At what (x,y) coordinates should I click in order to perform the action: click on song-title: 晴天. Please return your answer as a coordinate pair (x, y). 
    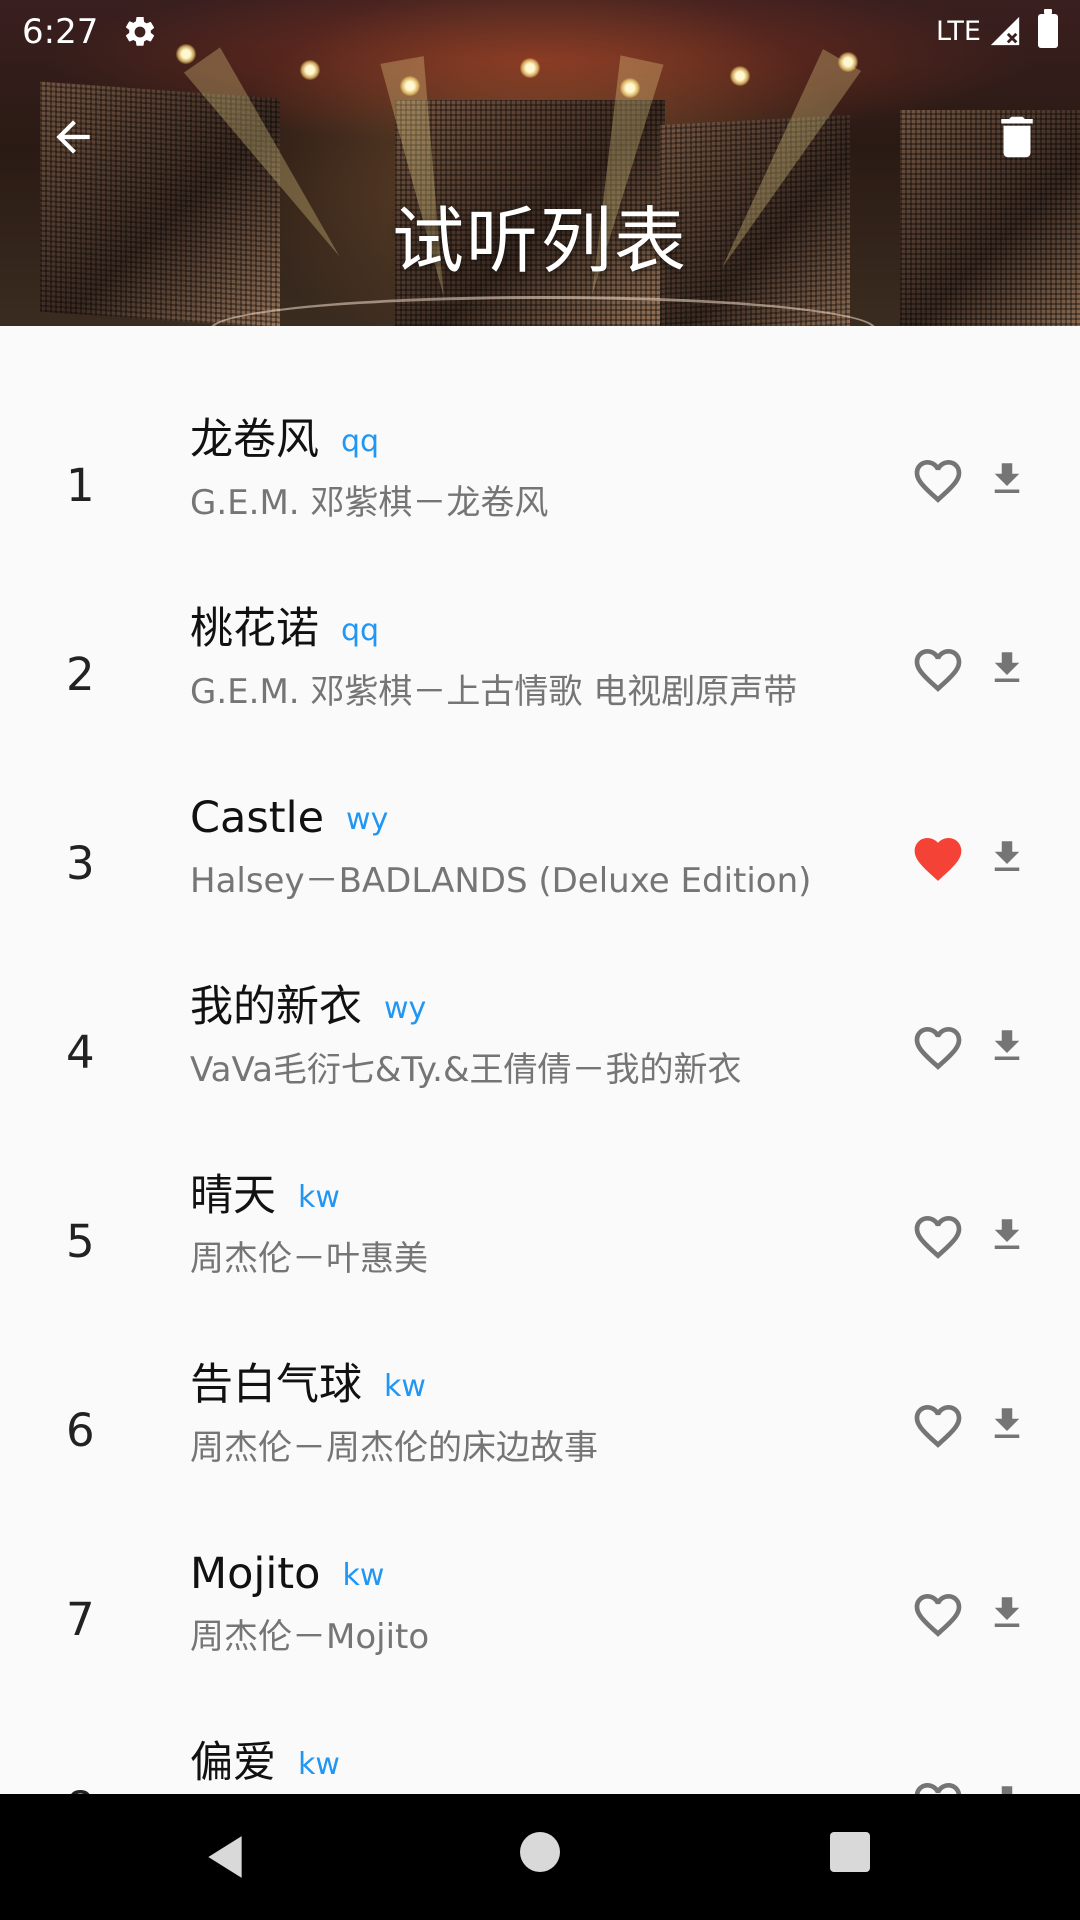
    Looking at the image, I should click on (233, 1196).